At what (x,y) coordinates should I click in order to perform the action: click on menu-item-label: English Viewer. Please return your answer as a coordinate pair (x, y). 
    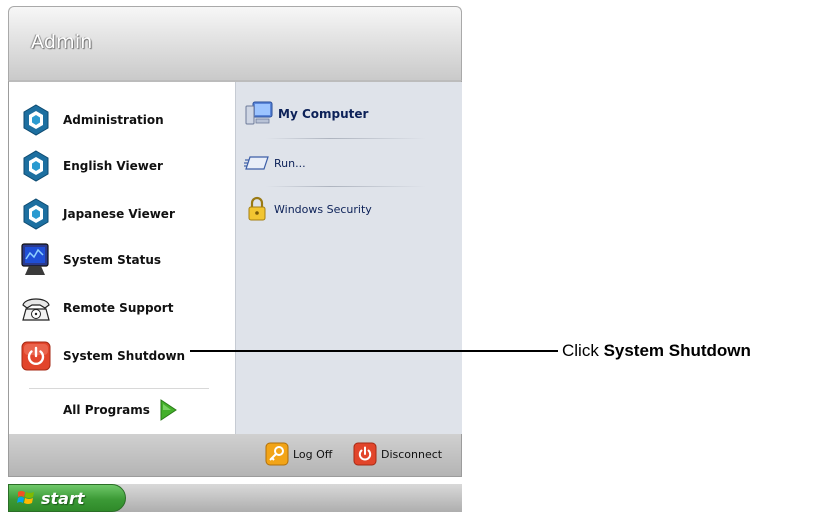
    Looking at the image, I should click on (113, 166).